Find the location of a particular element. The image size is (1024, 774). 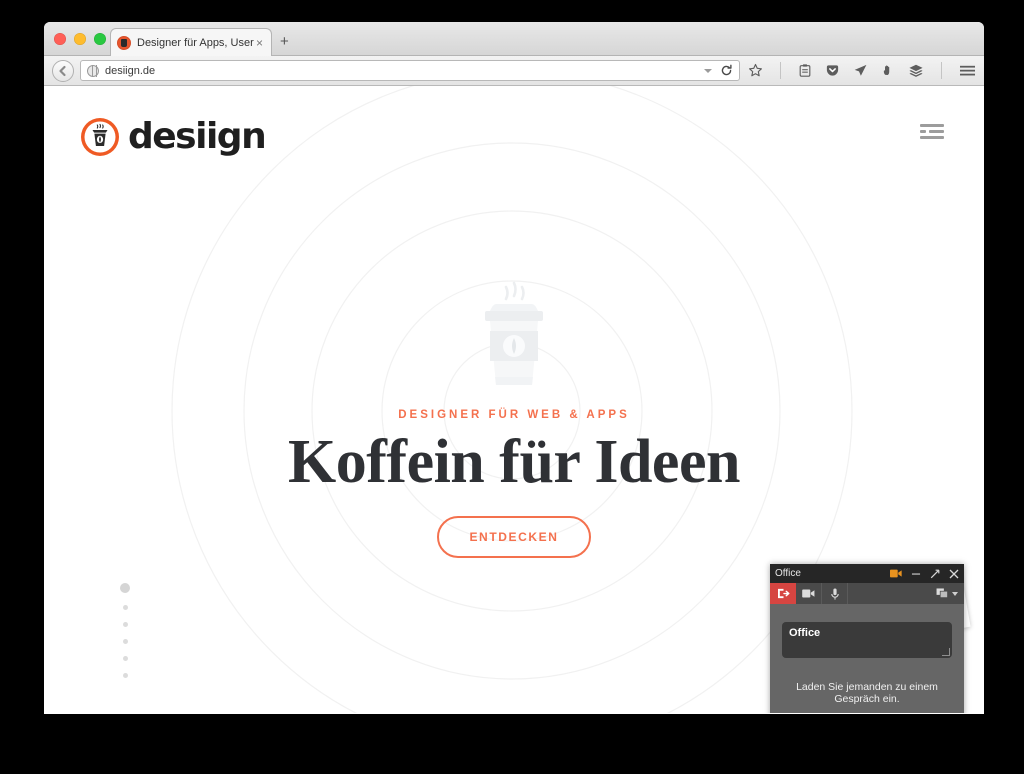

camera-active-icon is located at coordinates (896, 573).